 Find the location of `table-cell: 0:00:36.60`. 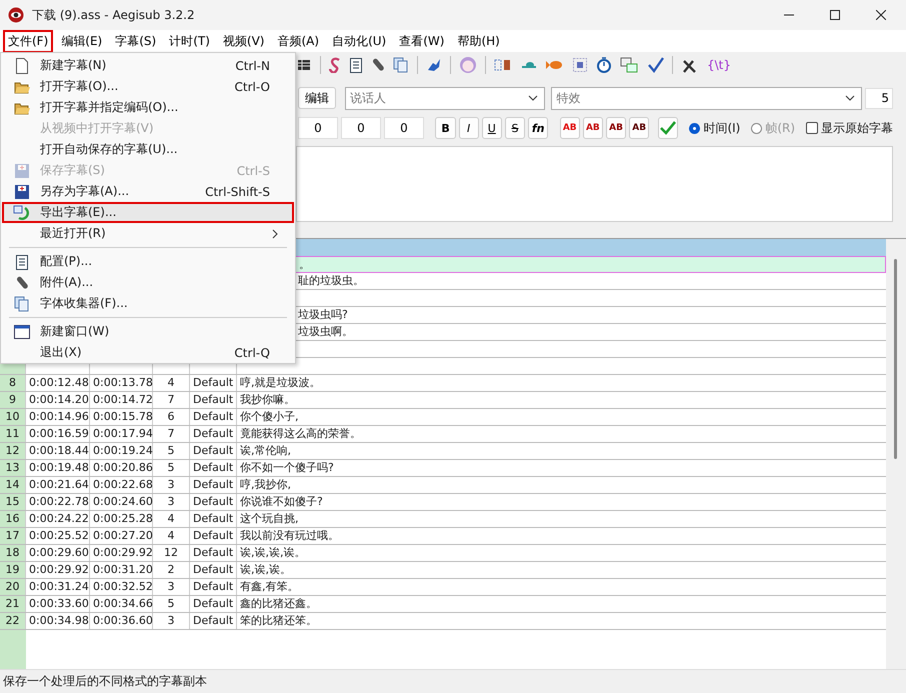

table-cell: 0:00:36.60 is located at coordinates (121, 621).